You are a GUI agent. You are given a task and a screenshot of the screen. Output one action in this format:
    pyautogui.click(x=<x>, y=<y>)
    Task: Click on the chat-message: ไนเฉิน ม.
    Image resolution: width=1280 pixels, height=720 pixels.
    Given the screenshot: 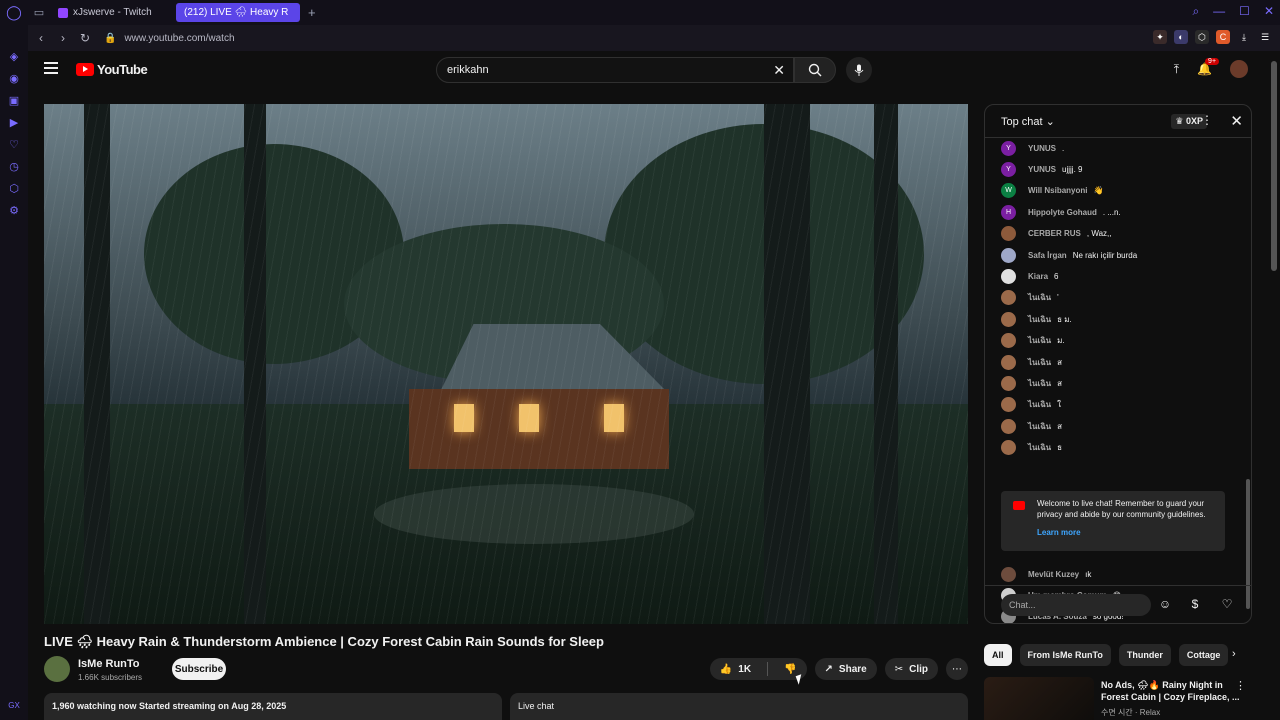 What is the action you would take?
    pyautogui.click(x=1033, y=341)
    